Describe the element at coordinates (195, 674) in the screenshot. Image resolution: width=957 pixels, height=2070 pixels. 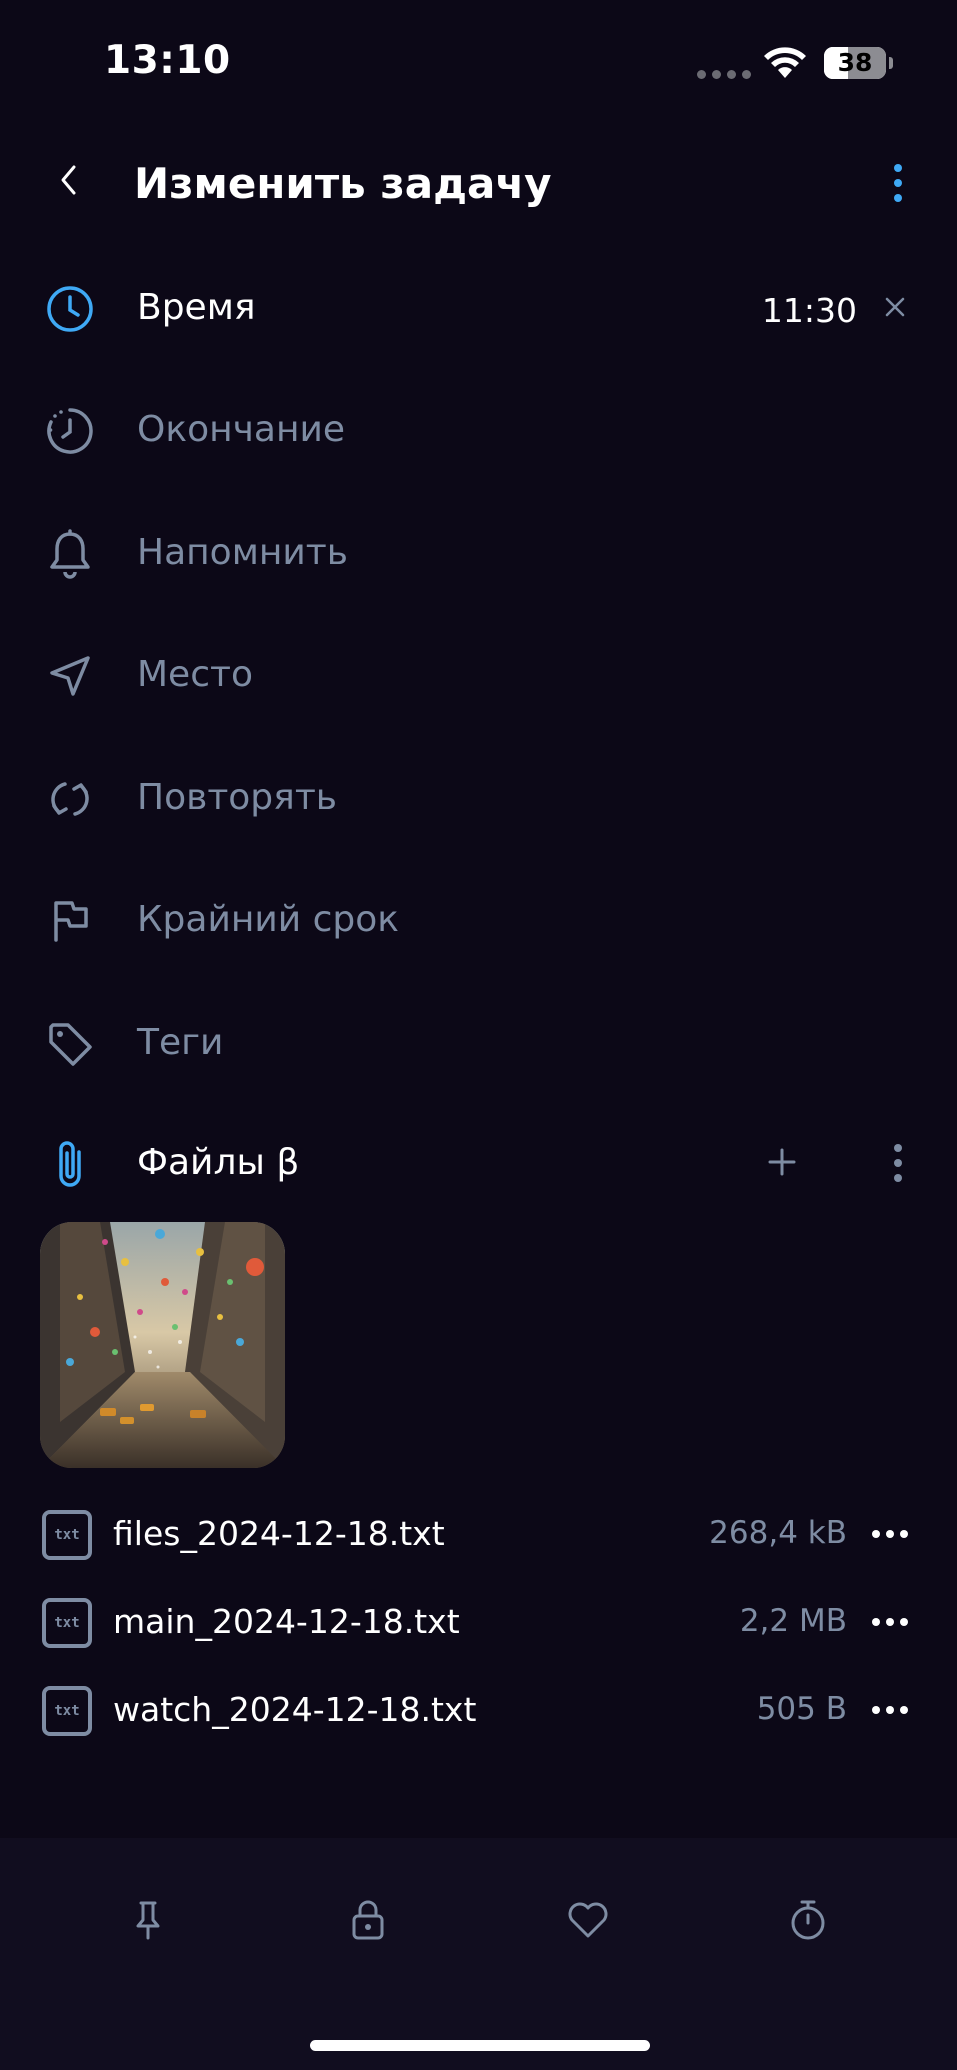
I see `field-label-place: Место` at that location.